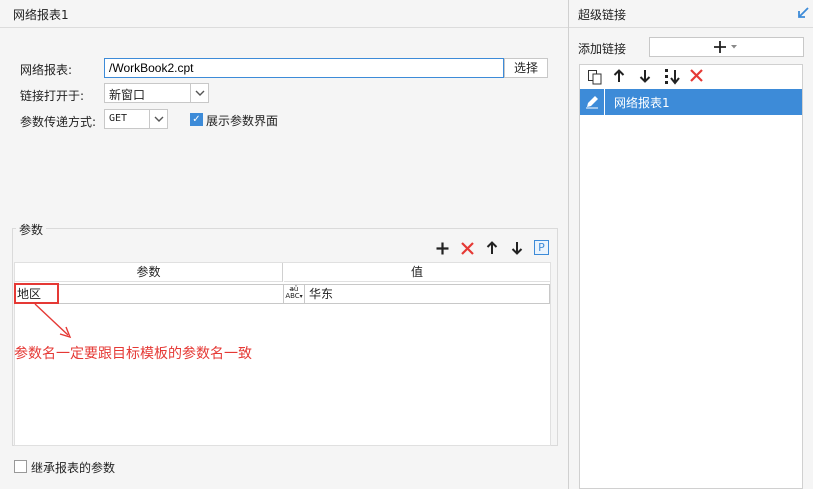 The width and height of the screenshot is (813, 489). Describe the element at coordinates (242, 121) in the screenshot. I see `show-params-label: 展示参数界面` at that location.